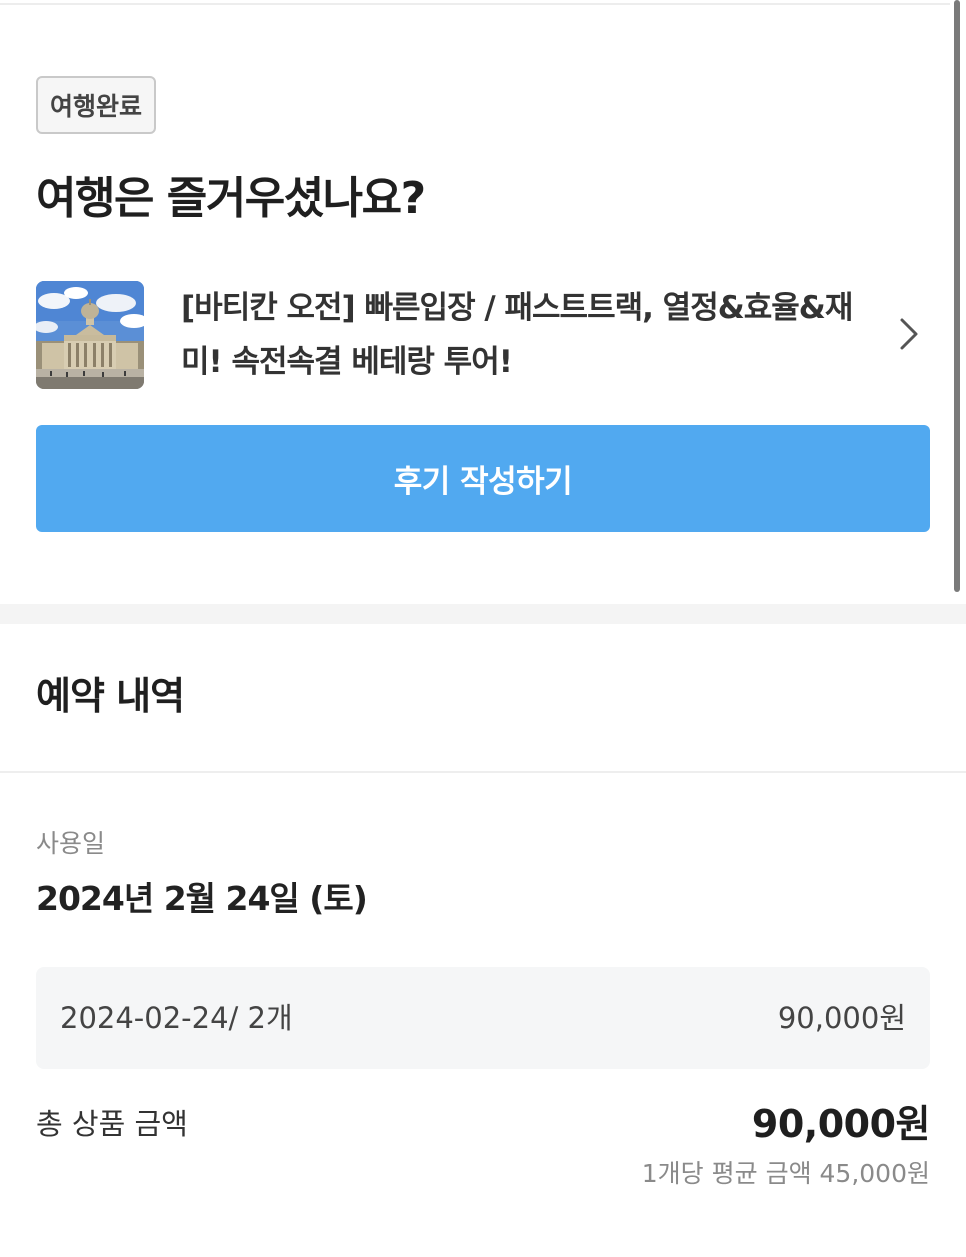  What do you see at coordinates (96, 105) in the screenshot?
I see `trip-status-badge: 여행완료` at bounding box center [96, 105].